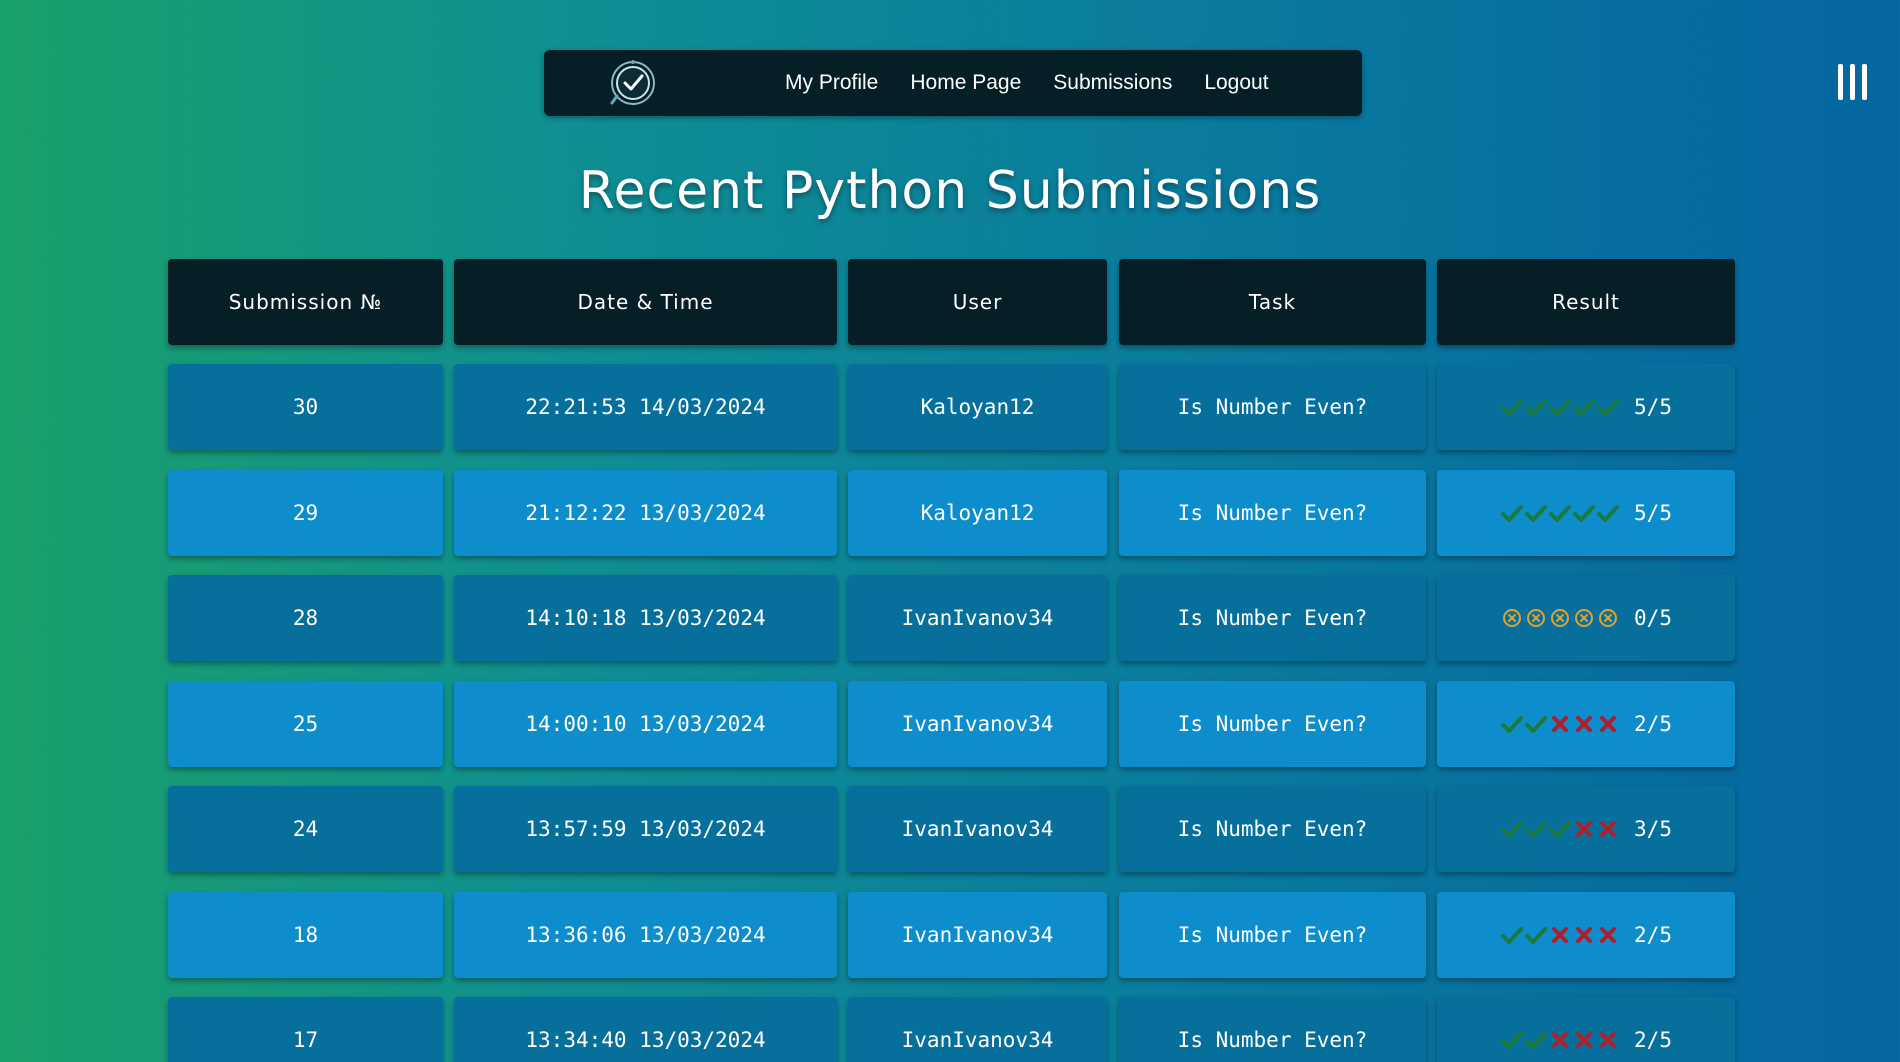 The height and width of the screenshot is (1062, 1900). Describe the element at coordinates (633, 83) in the screenshot. I see `logo-icon` at that location.